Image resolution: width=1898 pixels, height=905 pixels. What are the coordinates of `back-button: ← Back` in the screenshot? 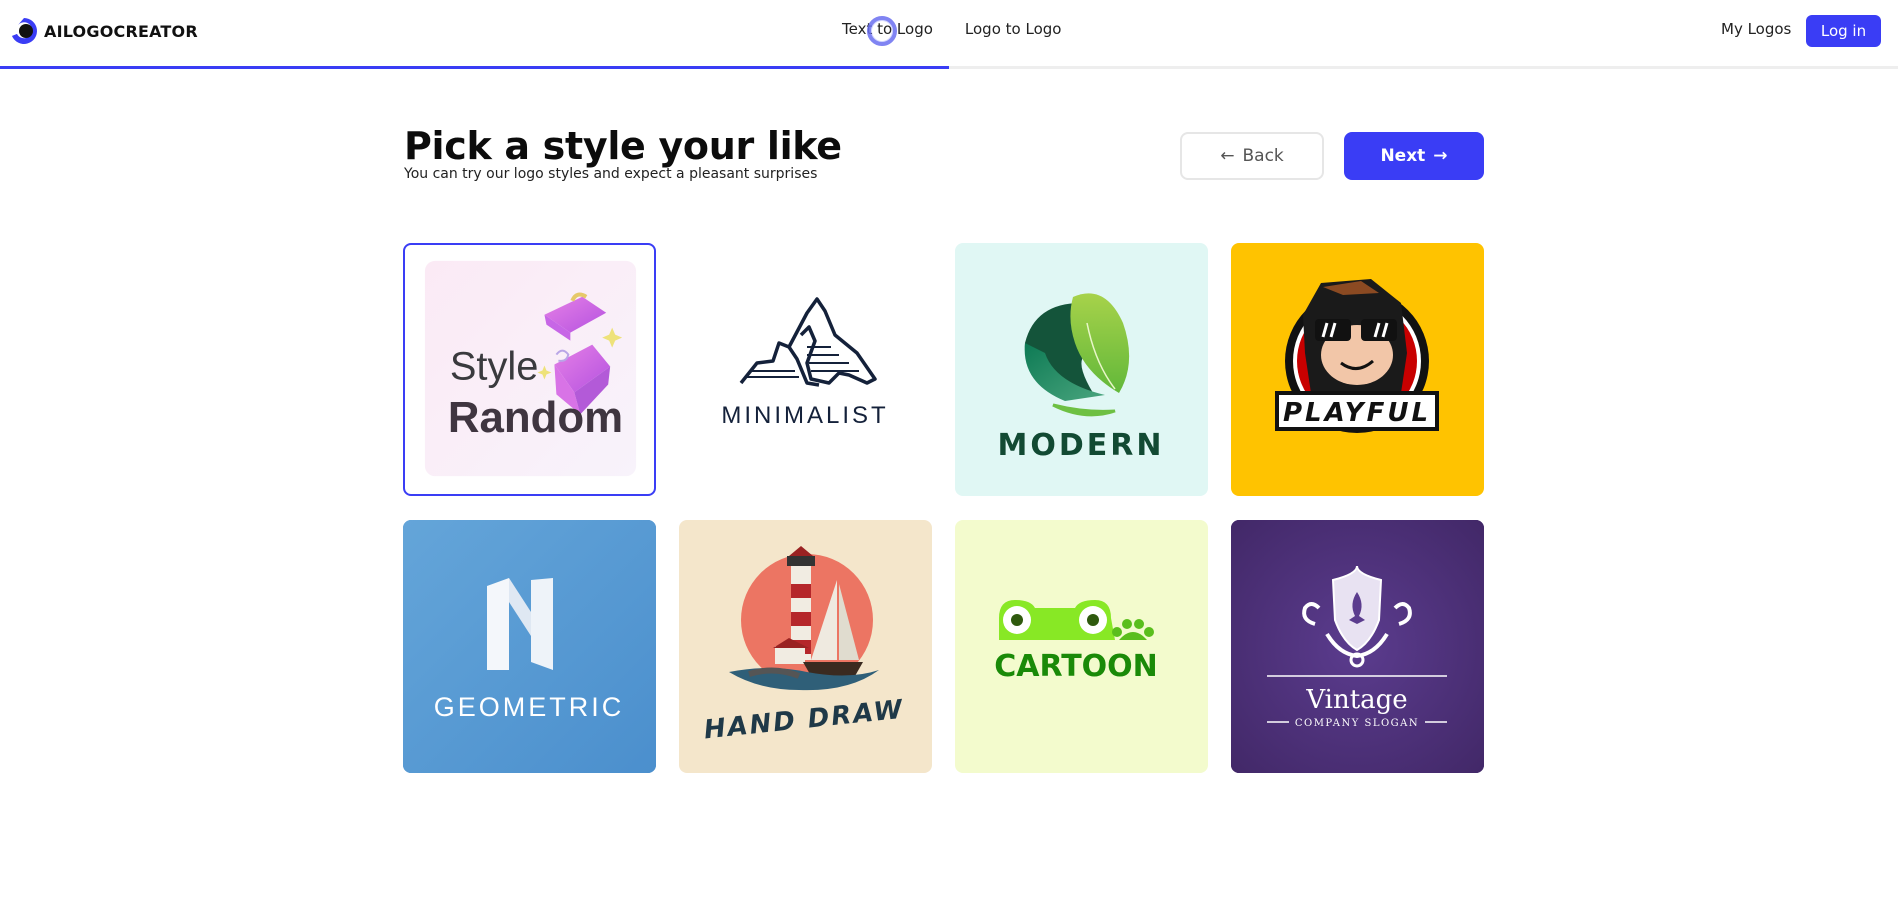 It's located at (1252, 156).